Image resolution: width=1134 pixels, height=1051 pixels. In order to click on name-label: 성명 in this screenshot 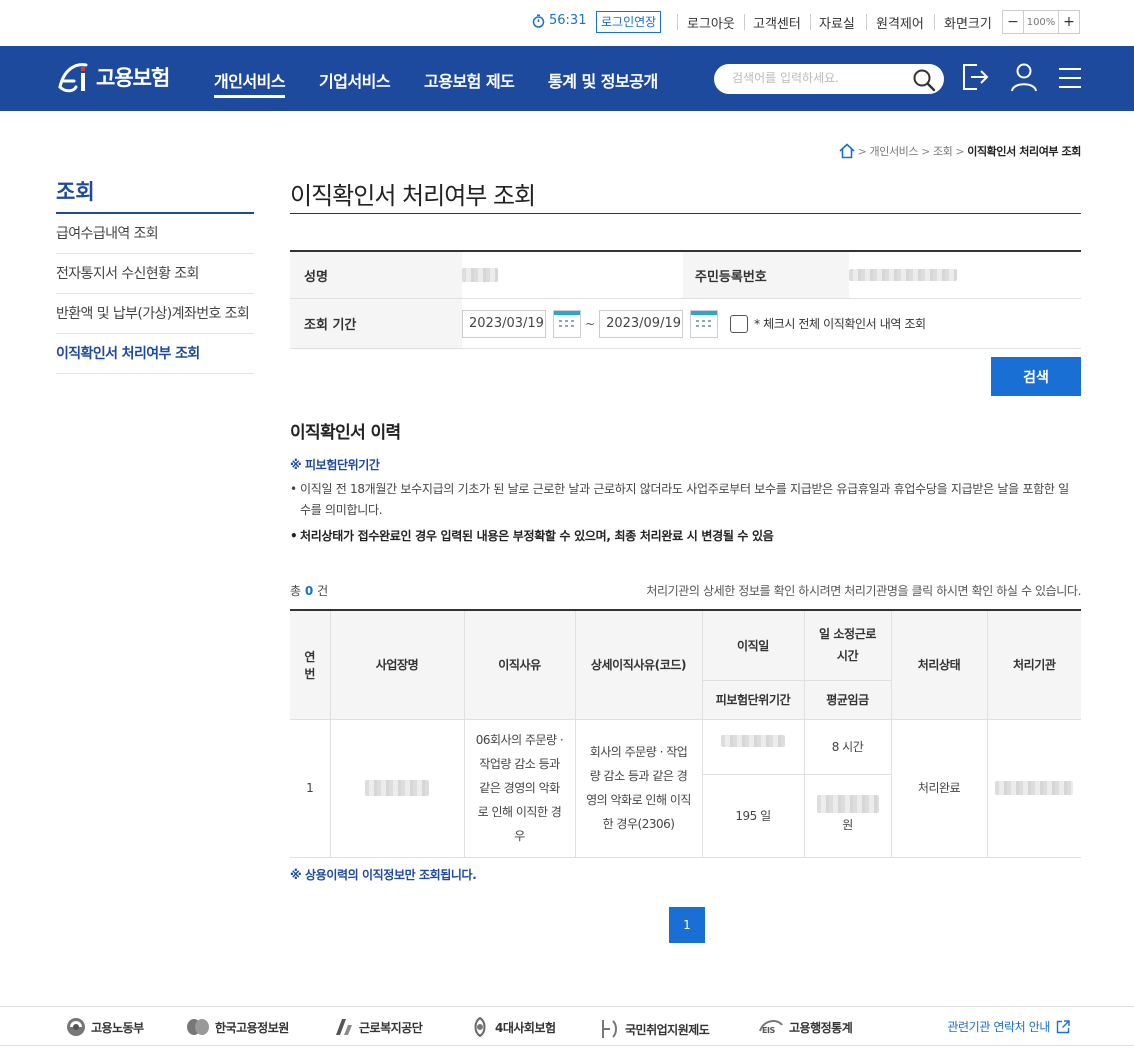, I will do `click(376, 275)`.